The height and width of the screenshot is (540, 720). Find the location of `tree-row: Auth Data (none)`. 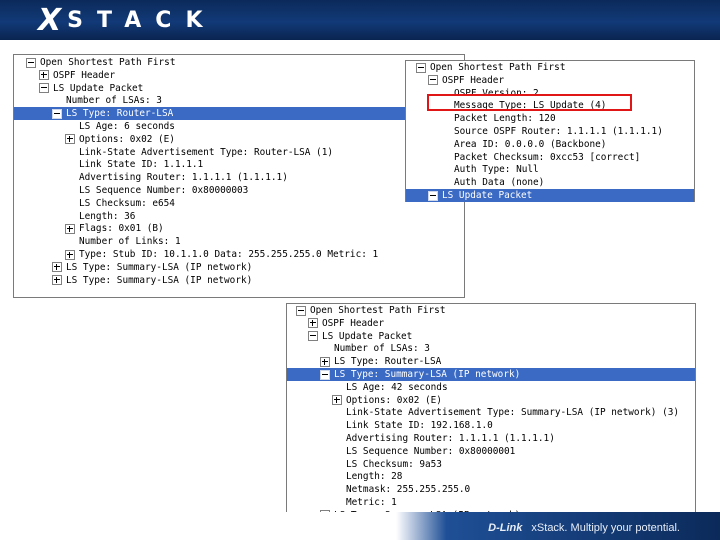

tree-row: Auth Data (none) is located at coordinates (550, 182).